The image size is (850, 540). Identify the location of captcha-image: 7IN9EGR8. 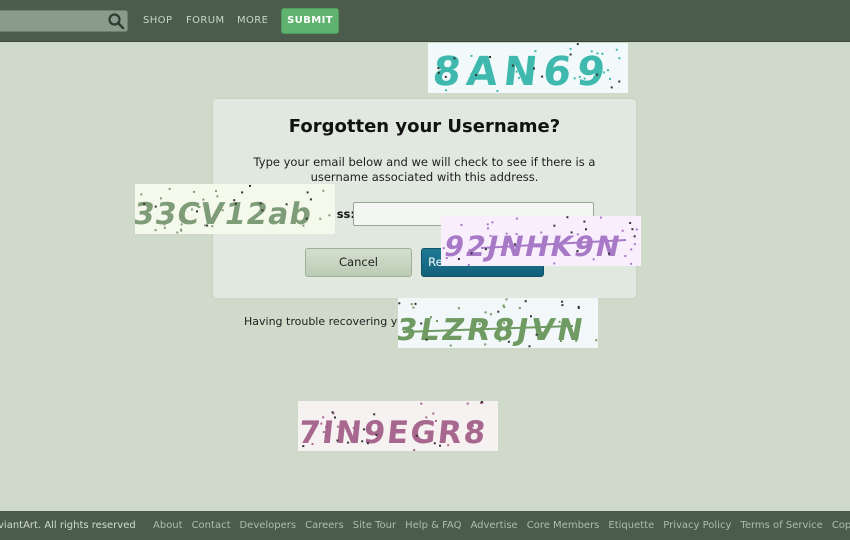
(398, 426).